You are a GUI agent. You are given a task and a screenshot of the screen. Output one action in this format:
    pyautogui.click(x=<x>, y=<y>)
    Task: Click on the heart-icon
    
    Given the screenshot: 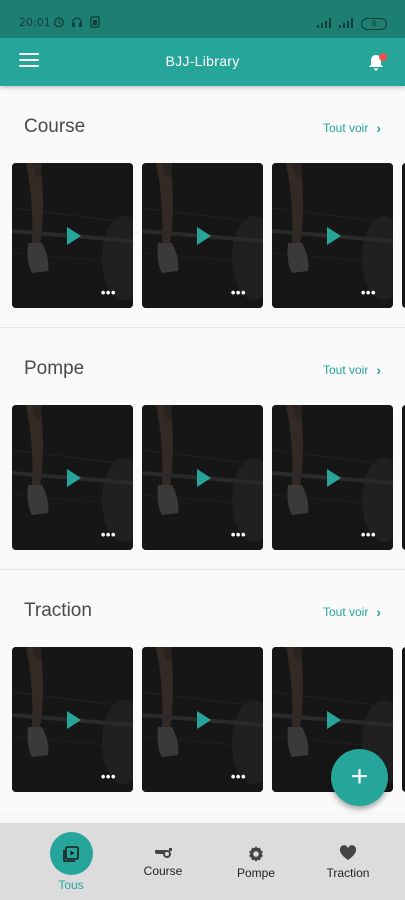 What is the action you would take?
    pyautogui.click(x=348, y=852)
    